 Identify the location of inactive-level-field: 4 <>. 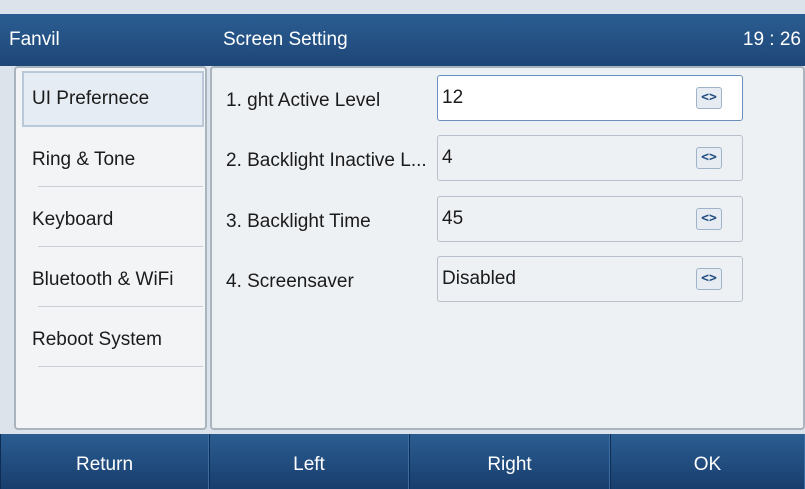
(590, 158).